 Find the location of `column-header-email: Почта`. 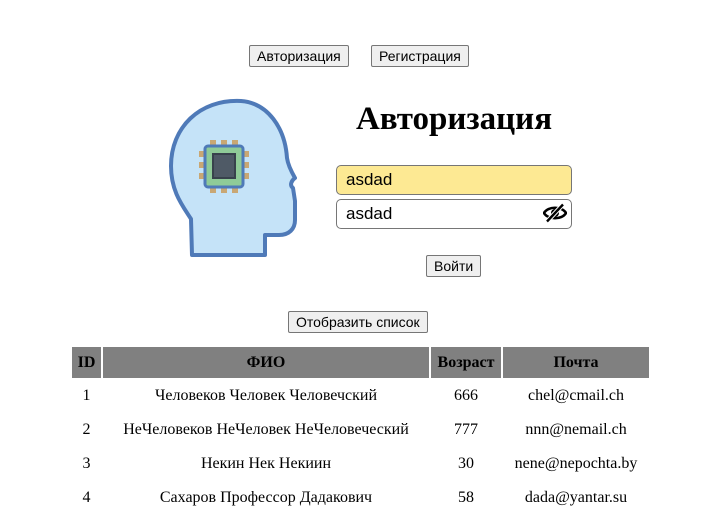

column-header-email: Почта is located at coordinates (576, 362).